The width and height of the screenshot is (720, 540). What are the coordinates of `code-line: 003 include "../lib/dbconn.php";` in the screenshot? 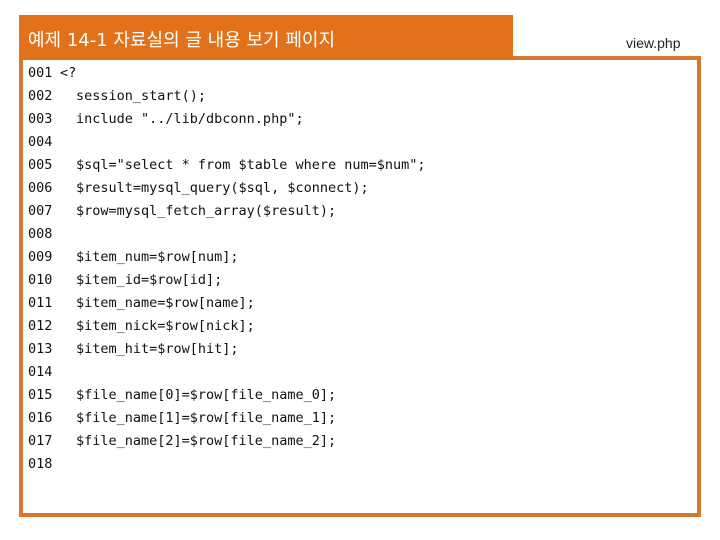 It's located at (227, 121).